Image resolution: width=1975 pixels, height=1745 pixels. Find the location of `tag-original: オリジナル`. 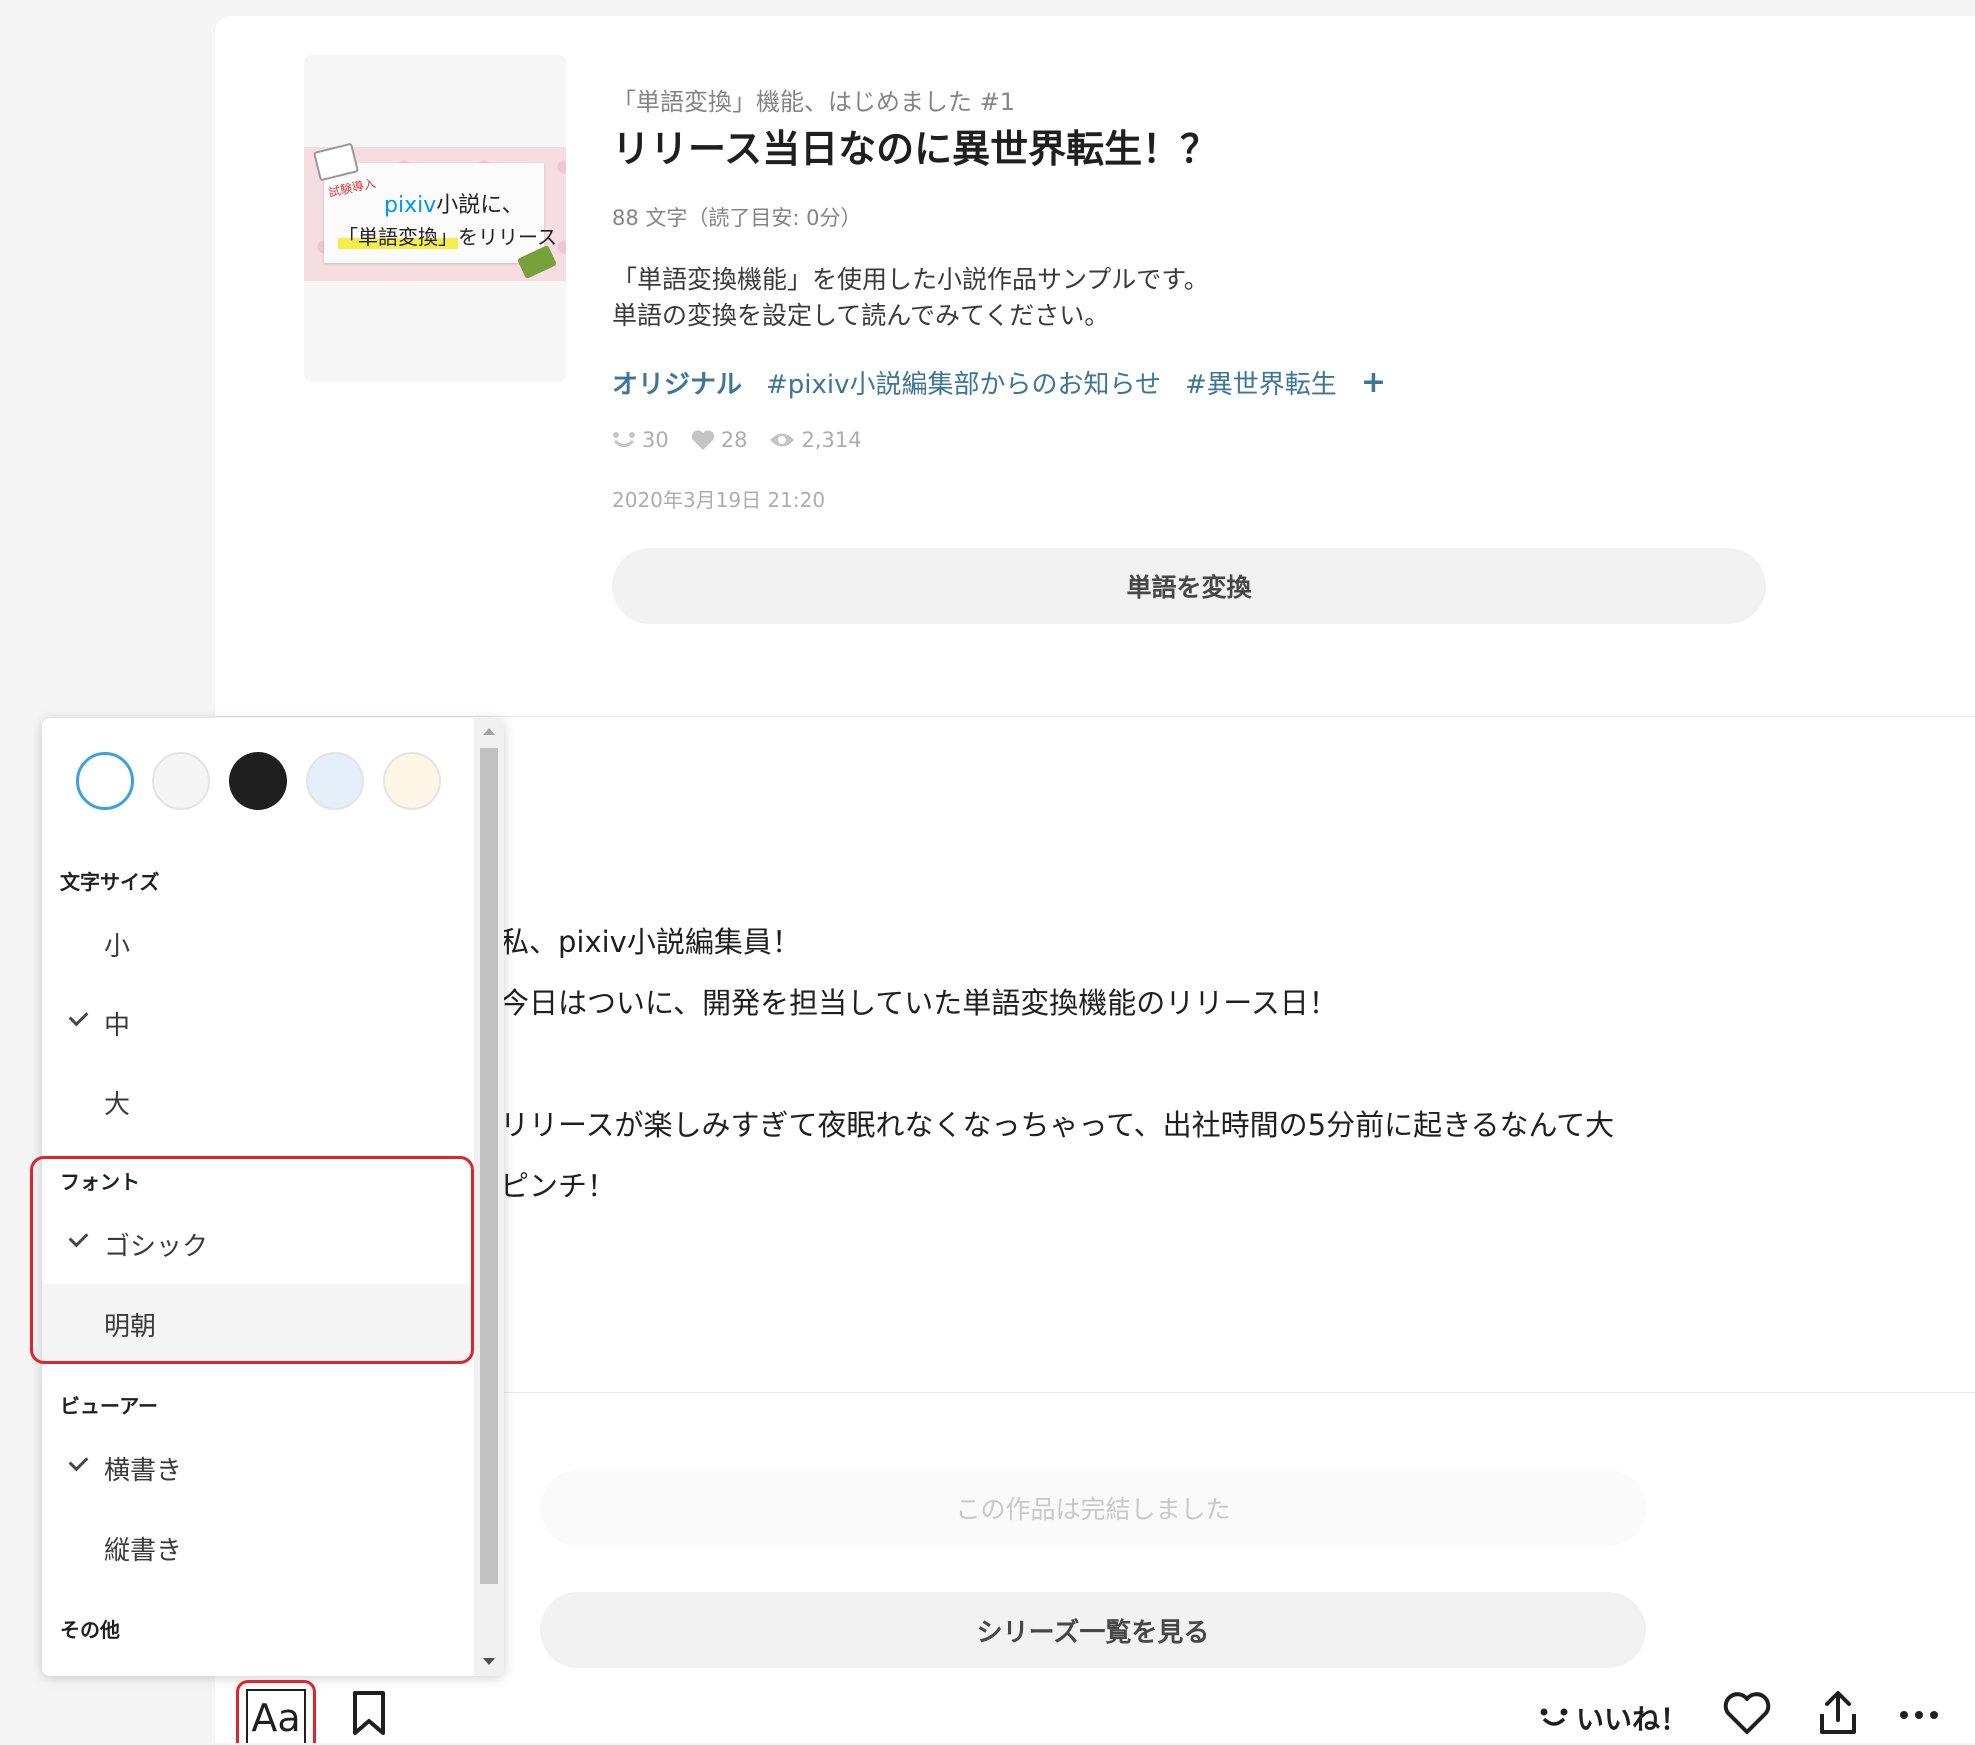

tag-original: オリジナル is located at coordinates (677, 382).